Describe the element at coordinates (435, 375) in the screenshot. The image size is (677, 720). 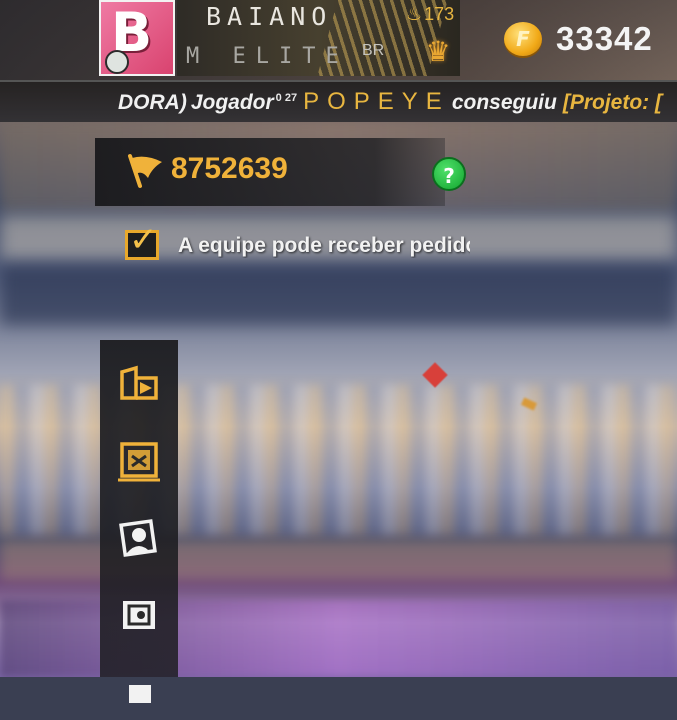
I see `marker-diamond` at that location.